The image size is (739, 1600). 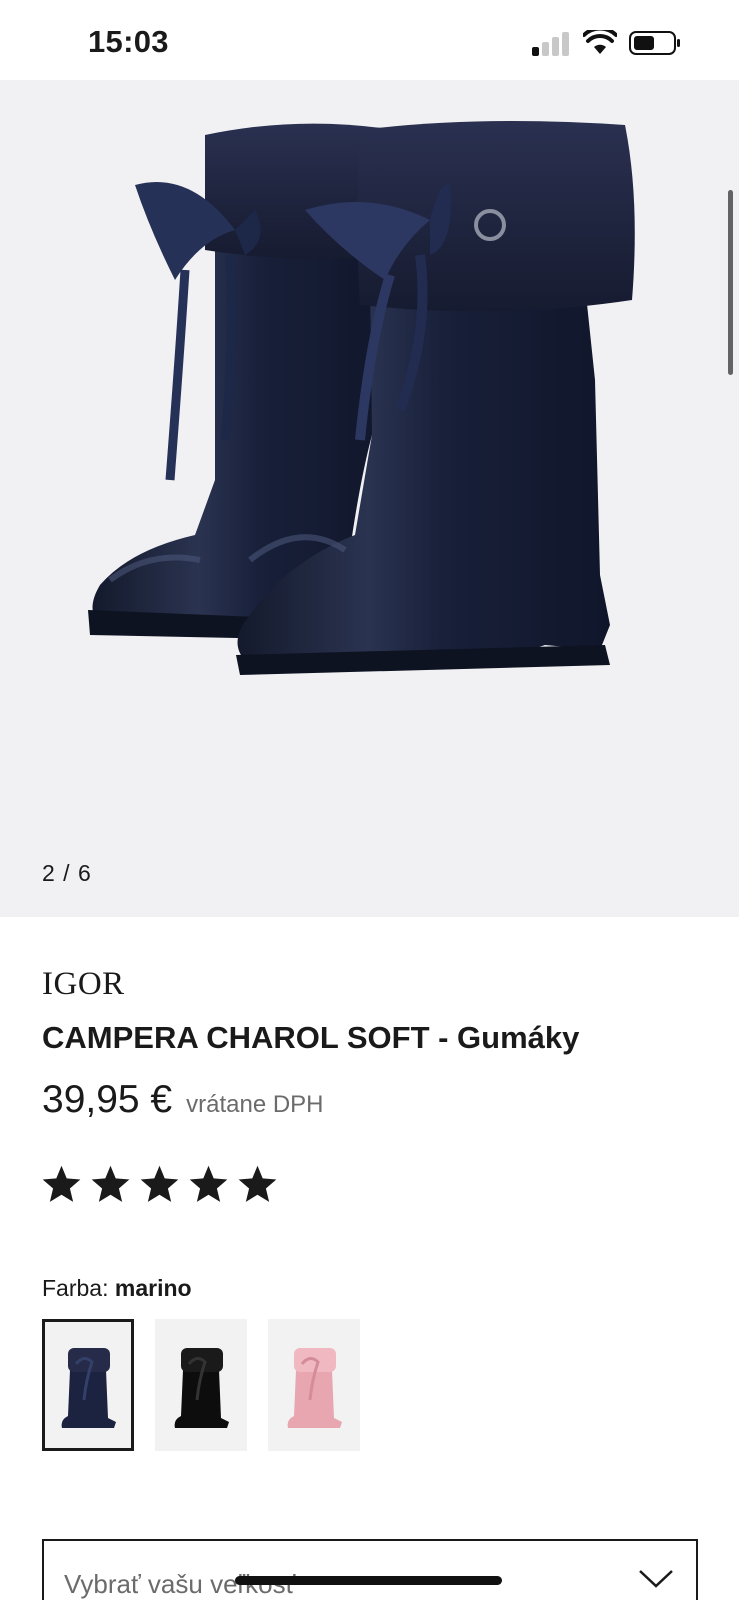 What do you see at coordinates (654, 43) in the screenshot?
I see `battery-icon` at bounding box center [654, 43].